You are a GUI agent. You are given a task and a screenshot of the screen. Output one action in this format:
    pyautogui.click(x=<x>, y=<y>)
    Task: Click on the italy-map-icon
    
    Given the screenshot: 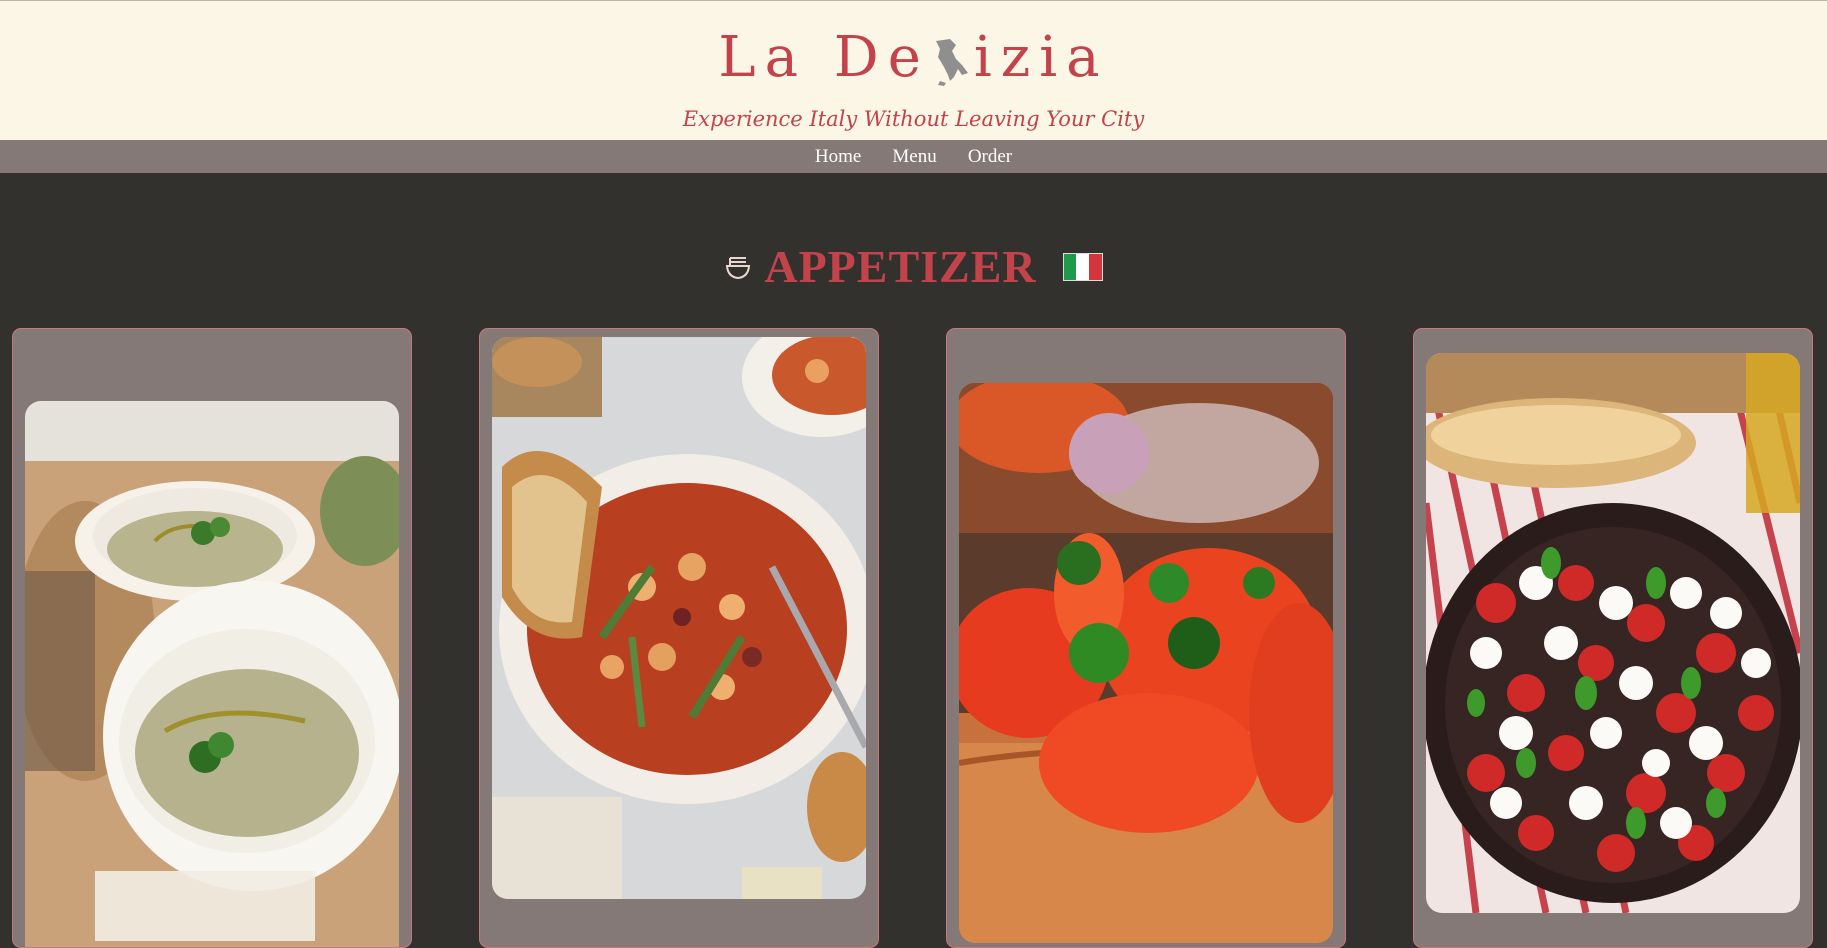 What is the action you would take?
    pyautogui.click(x=951, y=62)
    